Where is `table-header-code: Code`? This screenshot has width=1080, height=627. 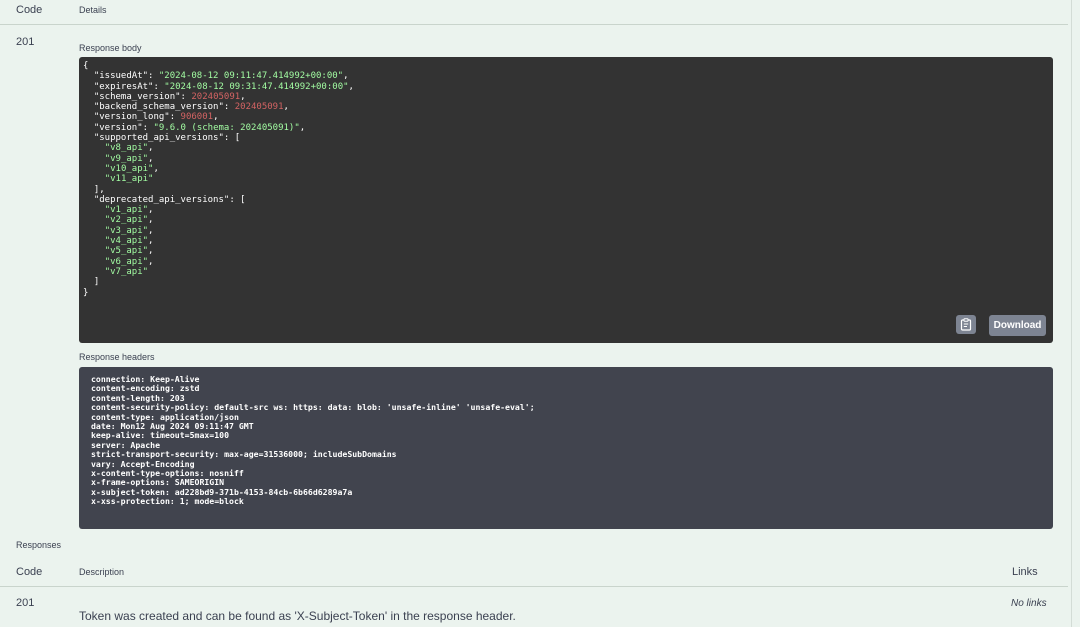 table-header-code: Code is located at coordinates (29, 10).